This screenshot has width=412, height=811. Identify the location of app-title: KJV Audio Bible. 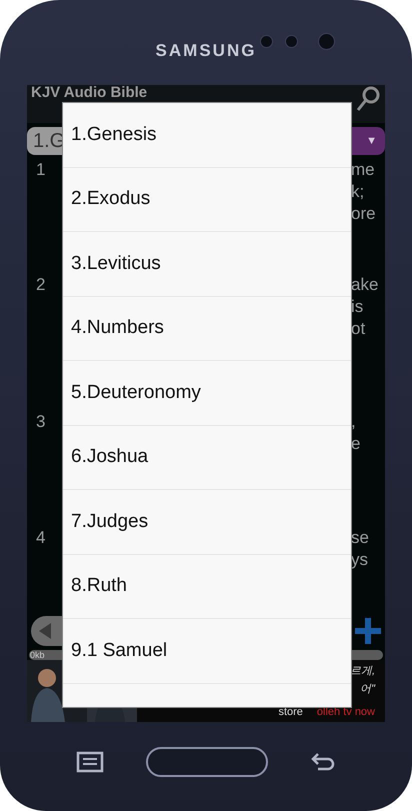
(89, 93).